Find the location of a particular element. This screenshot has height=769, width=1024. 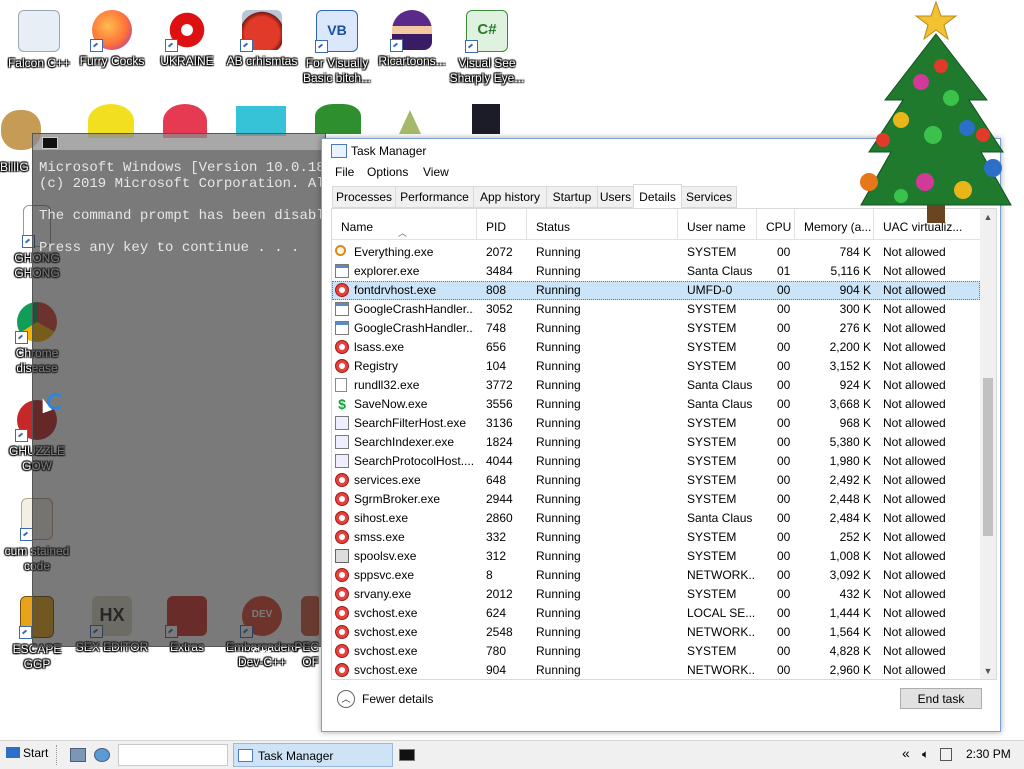

quicklaunch-browser-icon is located at coordinates (102, 755).